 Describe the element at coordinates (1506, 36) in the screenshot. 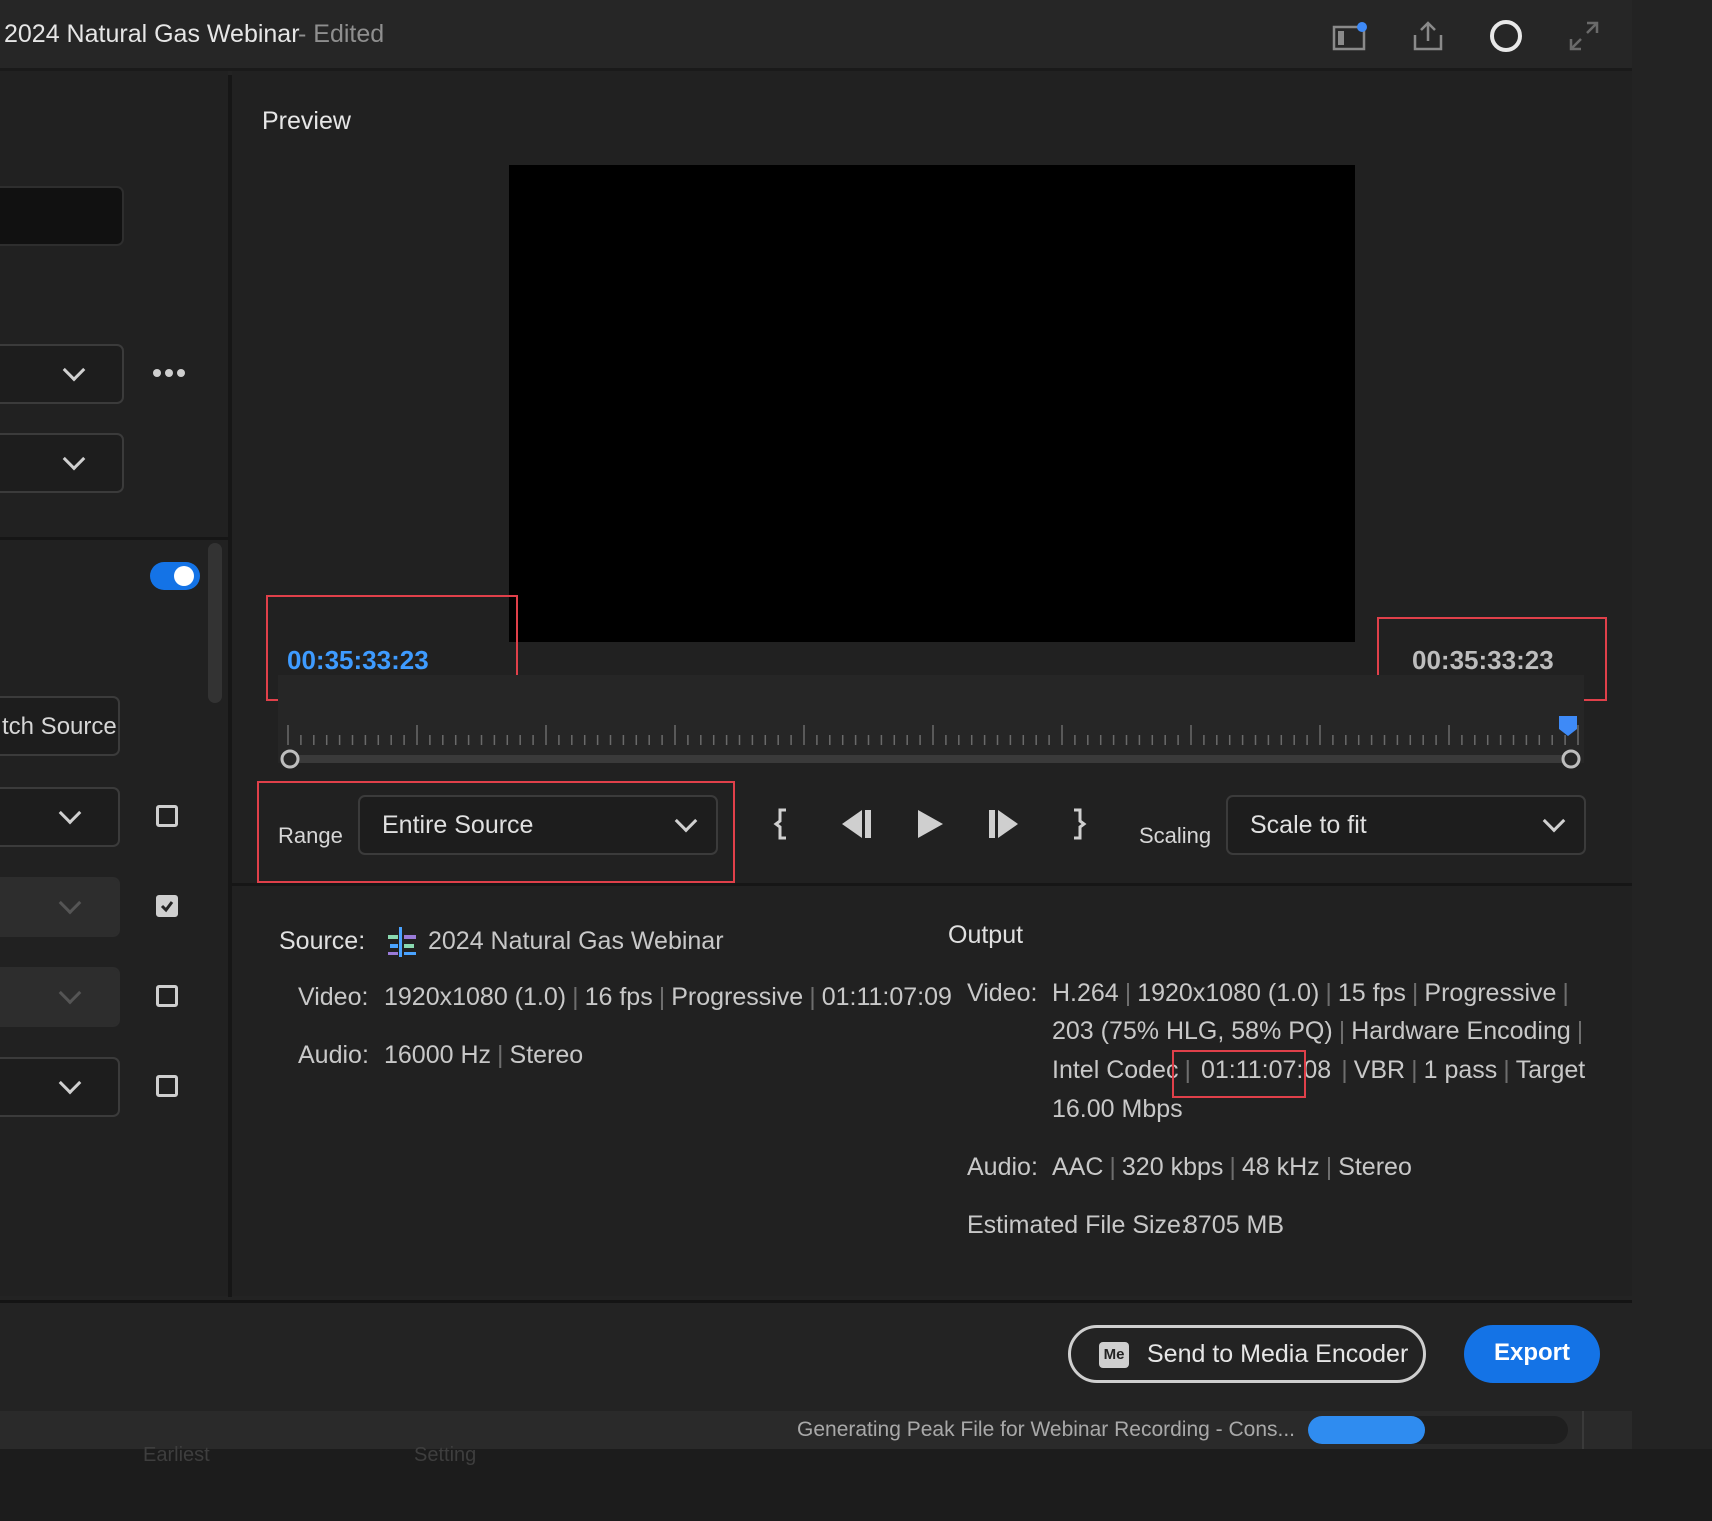

I see `progress-ring-icon` at that location.